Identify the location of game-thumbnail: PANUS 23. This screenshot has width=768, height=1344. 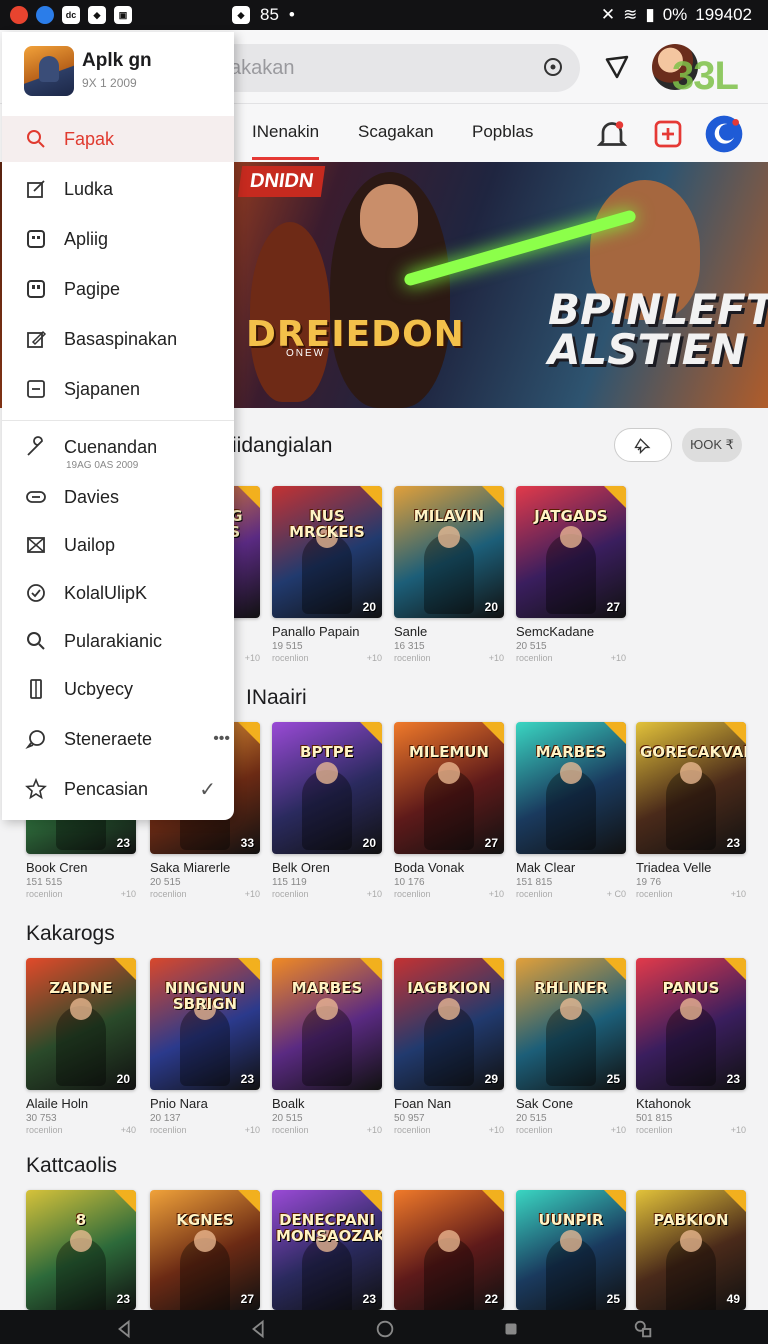
(691, 1024).